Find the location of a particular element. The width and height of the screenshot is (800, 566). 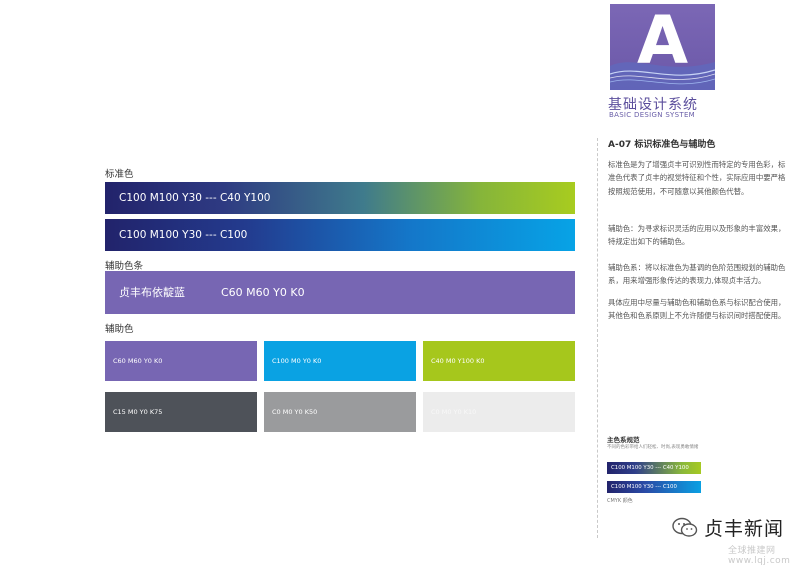

mini-gradient-bar-green: C100 M100 Y30 --- C40 Y100 is located at coordinates (654, 468).